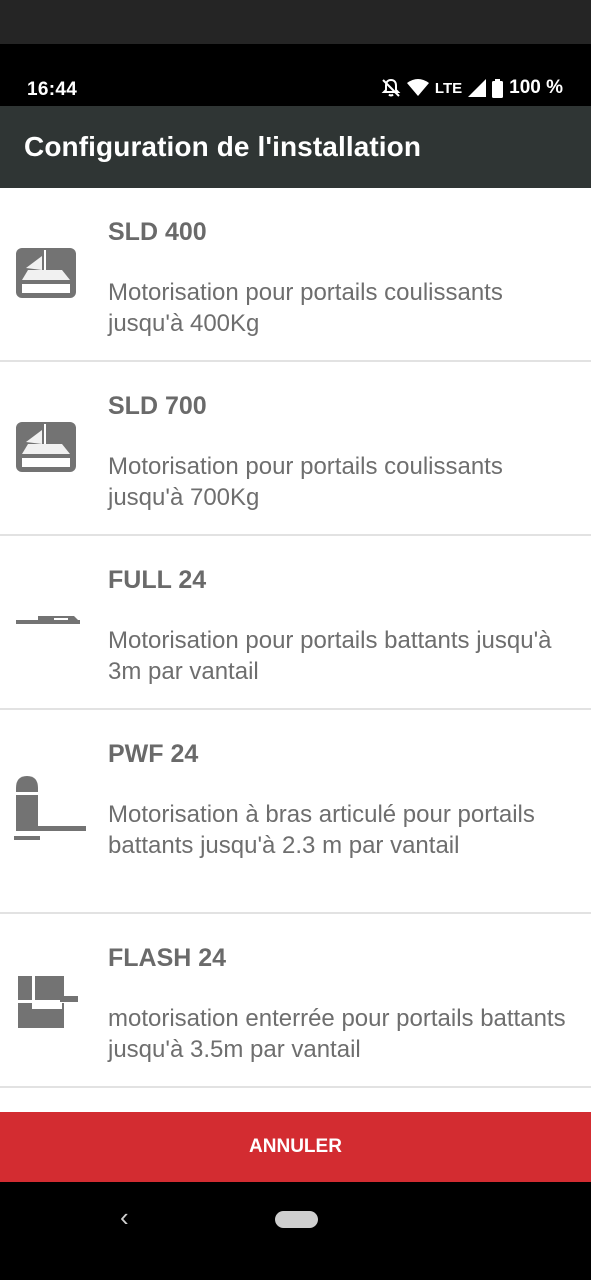 Image resolution: width=591 pixels, height=1280 pixels. I want to click on swing-arm-motor-icon, so click(49, 624).